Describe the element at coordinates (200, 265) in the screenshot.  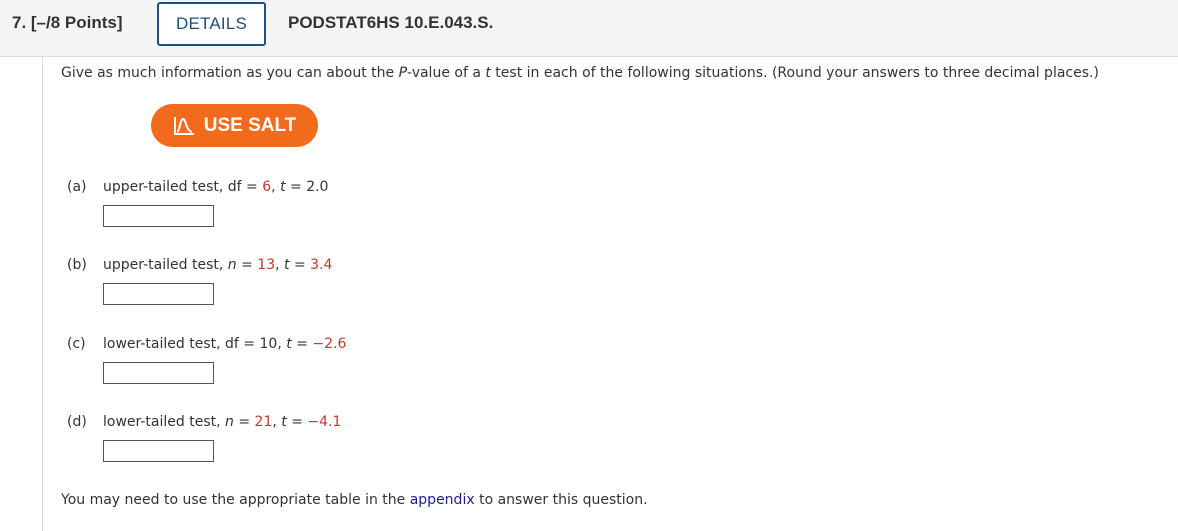
I see `part-b: (b) upper-tailed test, n = 13, t = 3.4` at that location.